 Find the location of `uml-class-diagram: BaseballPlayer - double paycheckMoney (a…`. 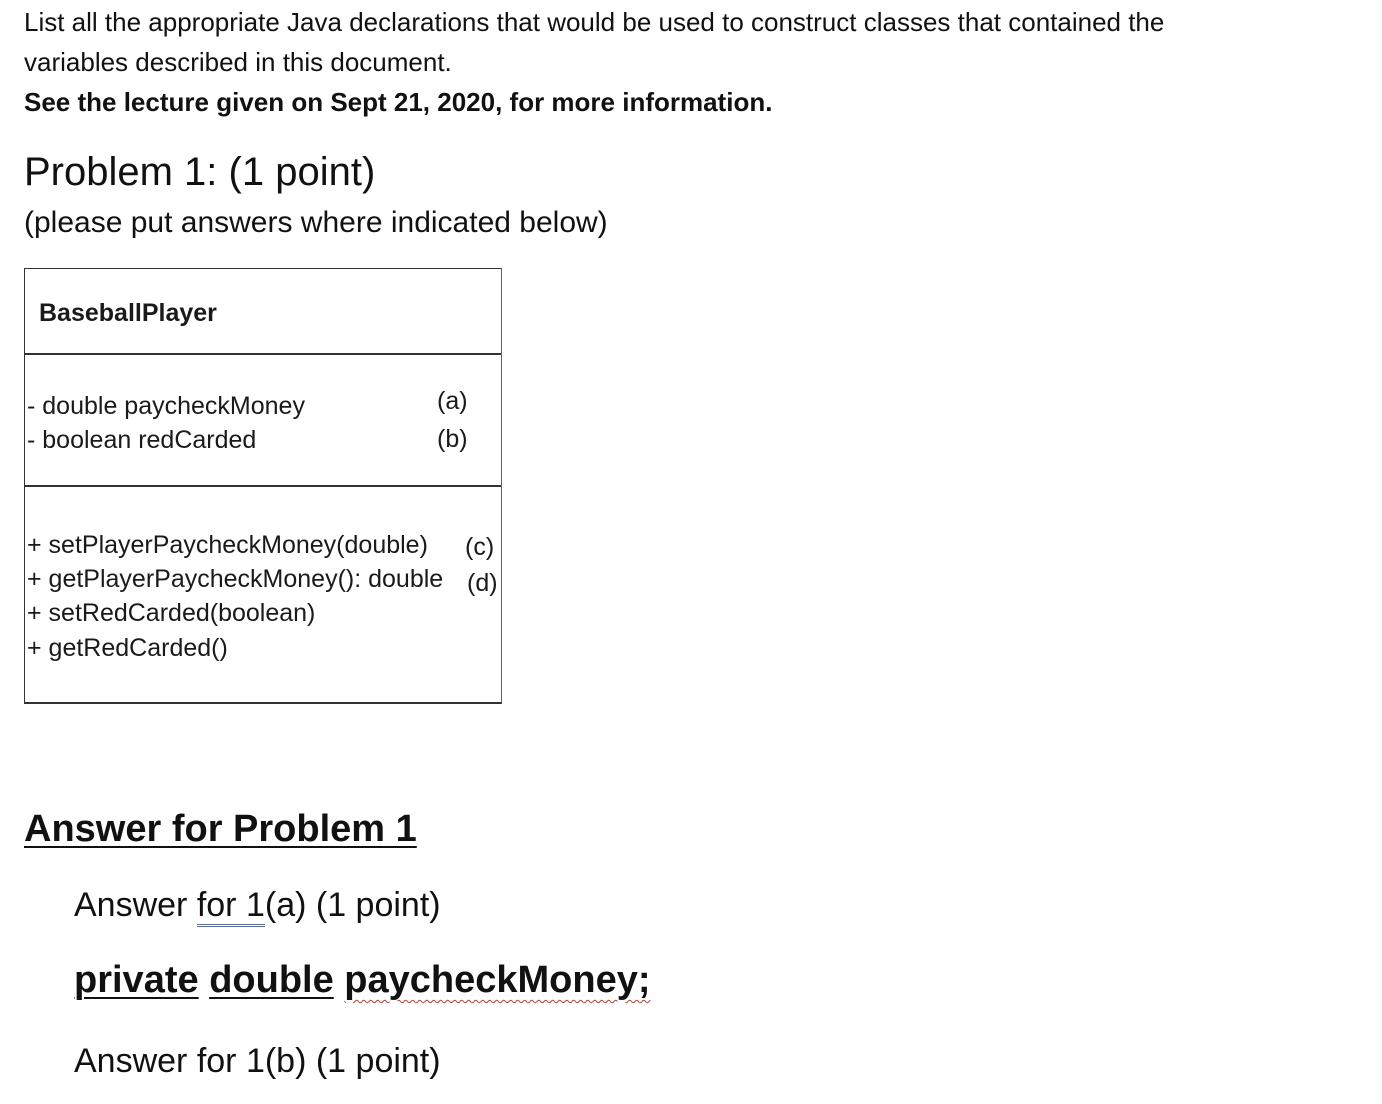

uml-class-diagram: BaseballPlayer - double paycheckMoney (a… is located at coordinates (263, 486).